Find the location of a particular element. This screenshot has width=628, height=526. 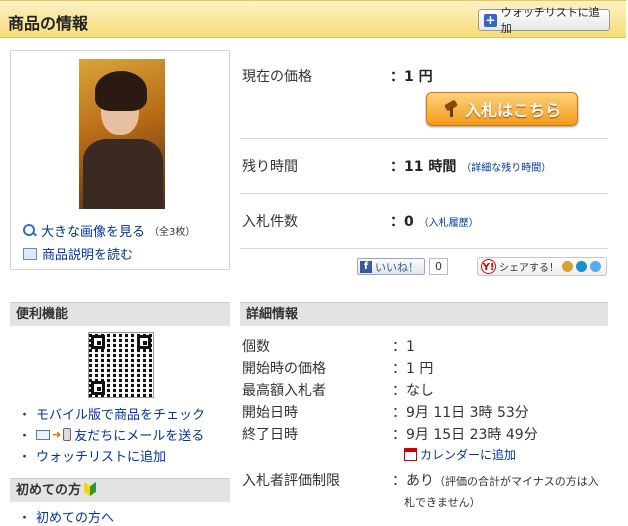

beginner-mark-icon is located at coordinates (90, 489).